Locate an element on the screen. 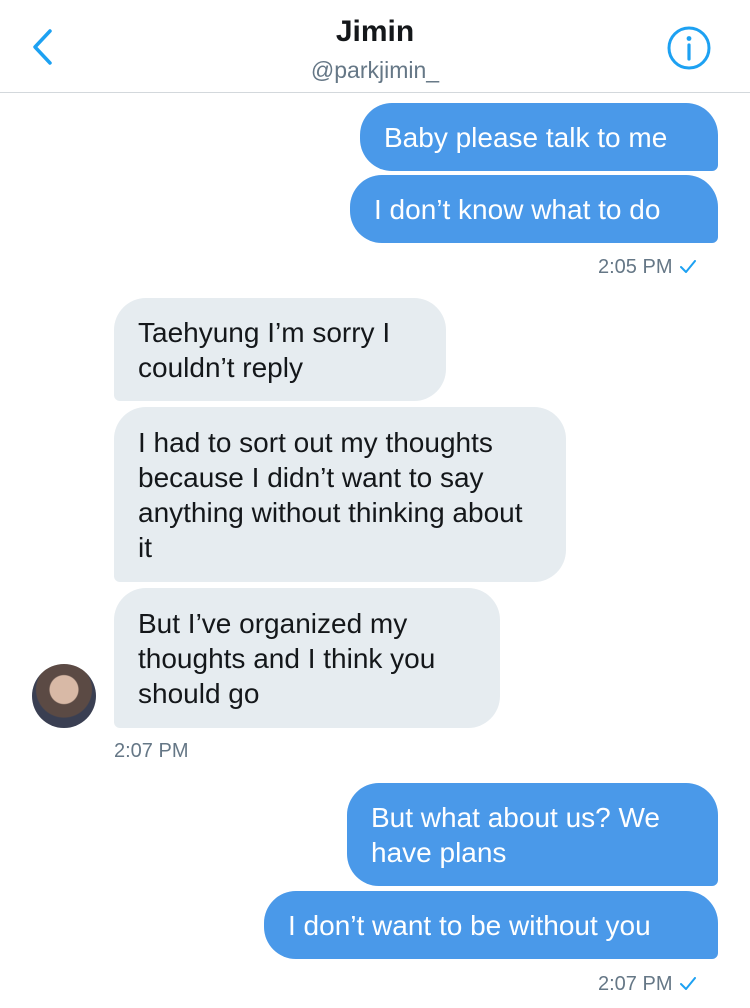  message-text: Taehyung I’m sorry I couldn’t reply is located at coordinates (264, 349).